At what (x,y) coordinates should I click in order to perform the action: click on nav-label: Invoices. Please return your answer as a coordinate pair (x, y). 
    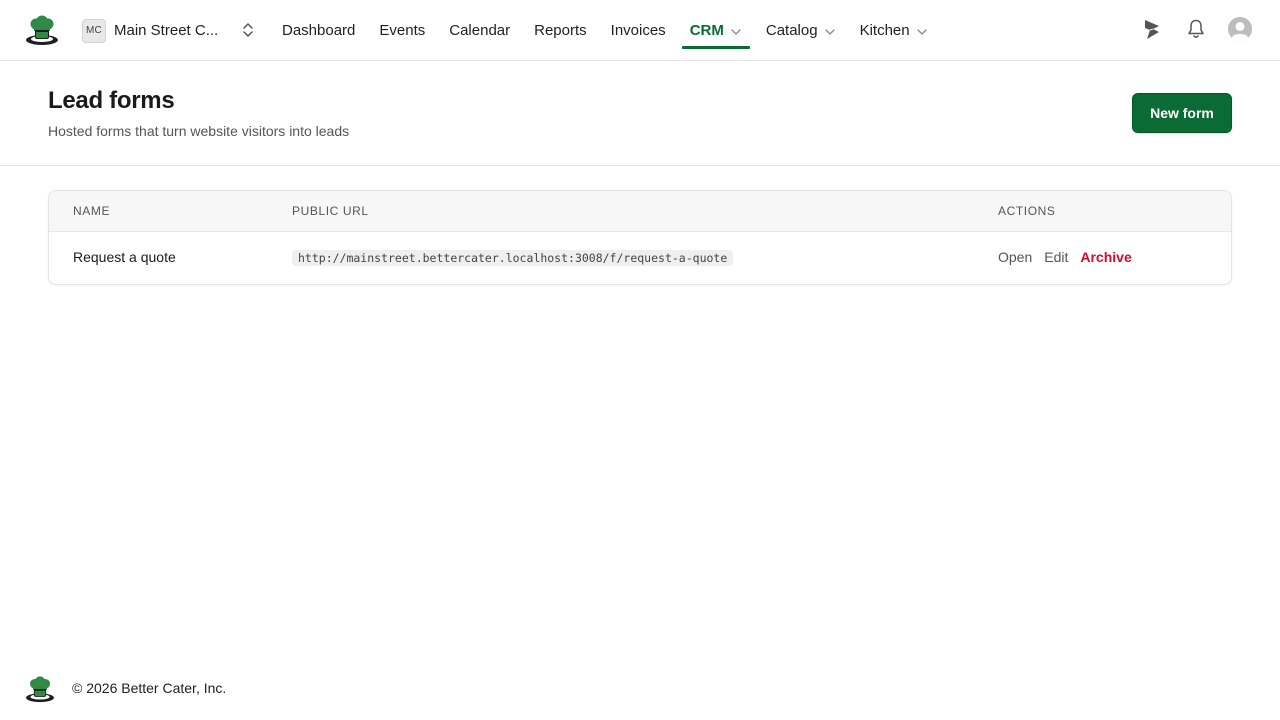
    Looking at the image, I should click on (638, 30).